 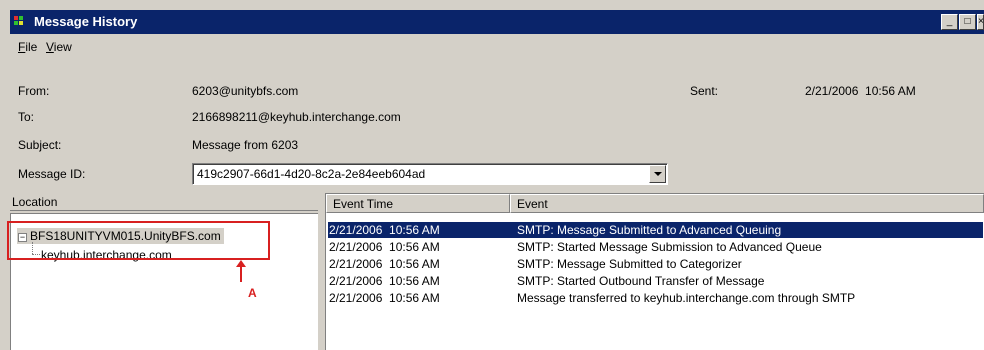 I want to click on column-header-event-time: Event Time, so click(x=418, y=203).